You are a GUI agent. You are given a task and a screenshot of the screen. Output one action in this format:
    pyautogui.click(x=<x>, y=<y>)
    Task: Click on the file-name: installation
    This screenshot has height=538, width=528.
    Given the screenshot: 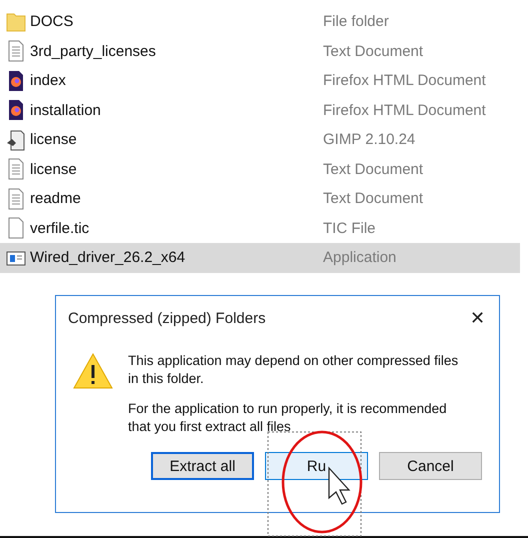 What is the action you would take?
    pyautogui.click(x=66, y=110)
    